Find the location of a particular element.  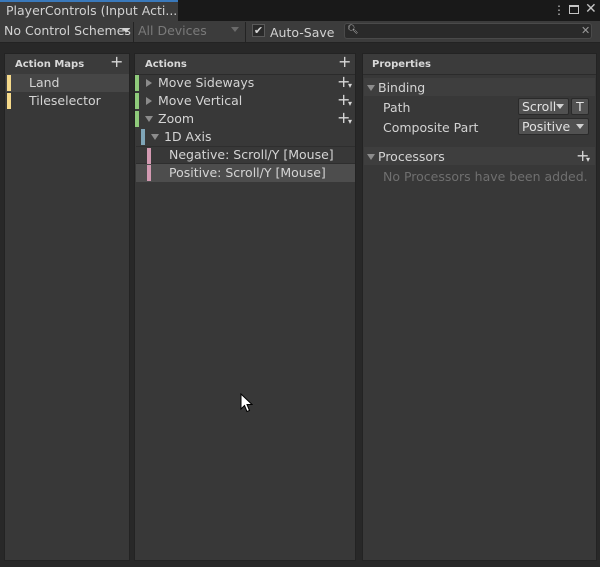

processors-section-title: Processors is located at coordinates (411, 156).